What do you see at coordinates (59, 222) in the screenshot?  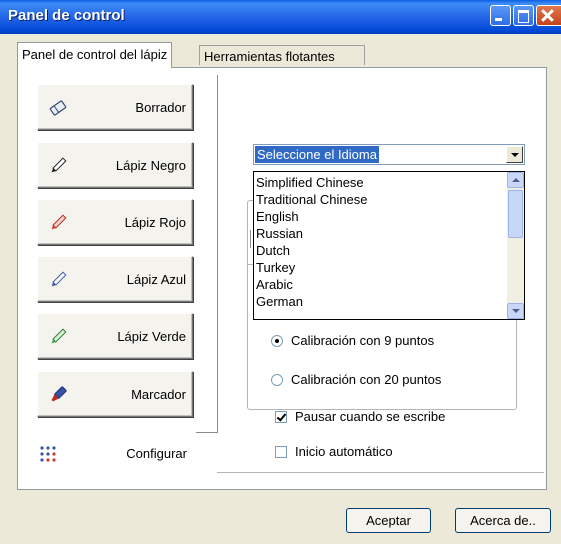 I see `red-pencil-icon` at bounding box center [59, 222].